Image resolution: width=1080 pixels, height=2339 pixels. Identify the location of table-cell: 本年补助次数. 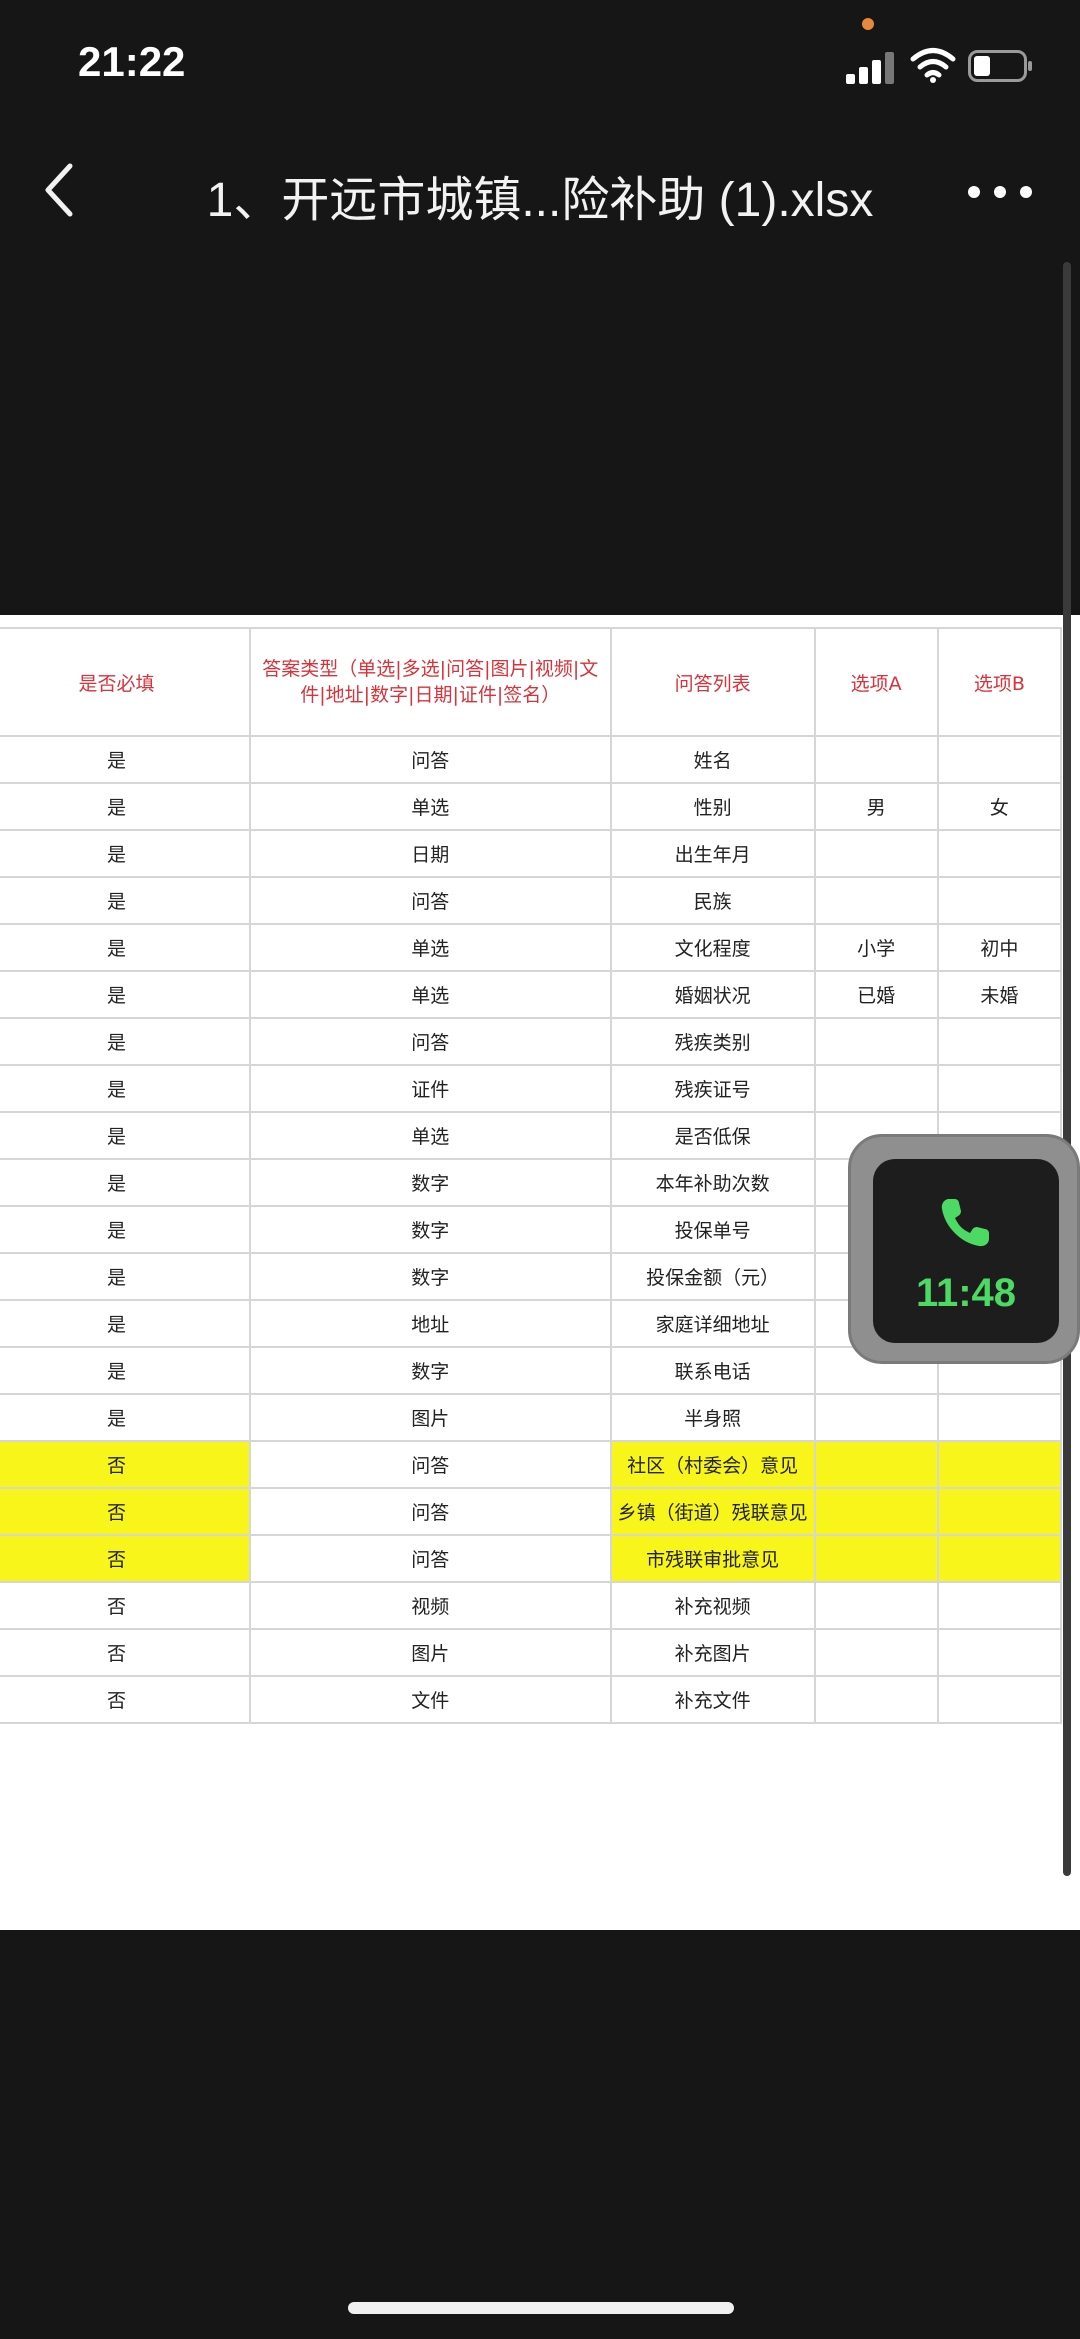
(712, 1182).